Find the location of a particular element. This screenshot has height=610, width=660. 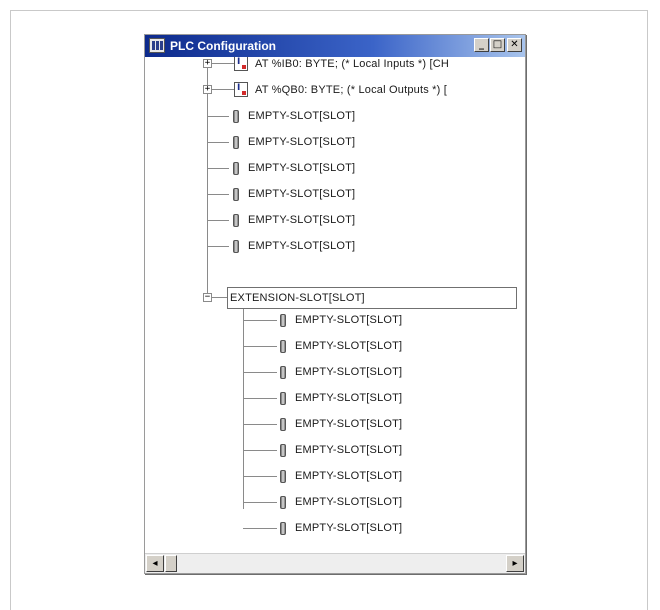

scroll-left-button: ◂ is located at coordinates (155, 563).